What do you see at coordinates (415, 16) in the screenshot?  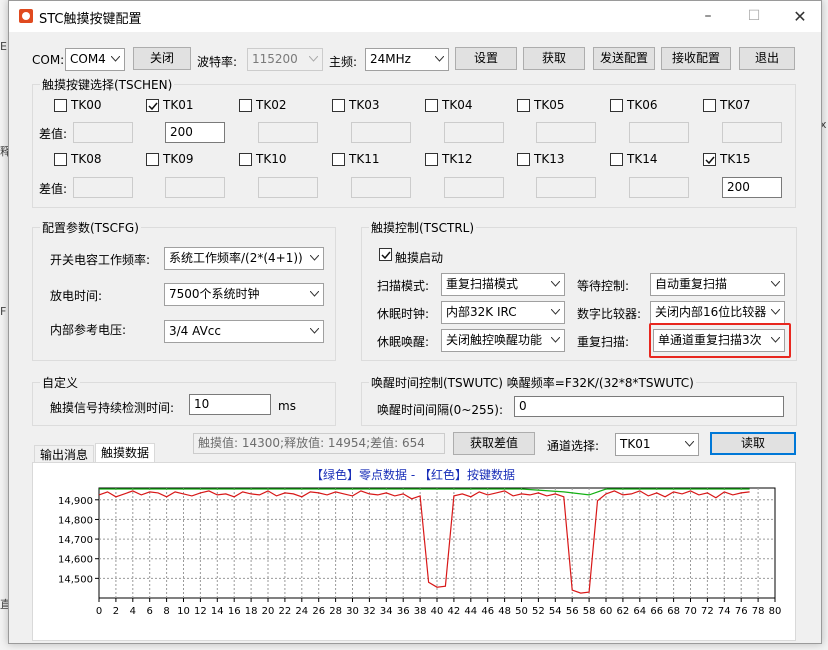 I see `title-bar: STC触摸按键配置 – ☐ ✕` at bounding box center [415, 16].